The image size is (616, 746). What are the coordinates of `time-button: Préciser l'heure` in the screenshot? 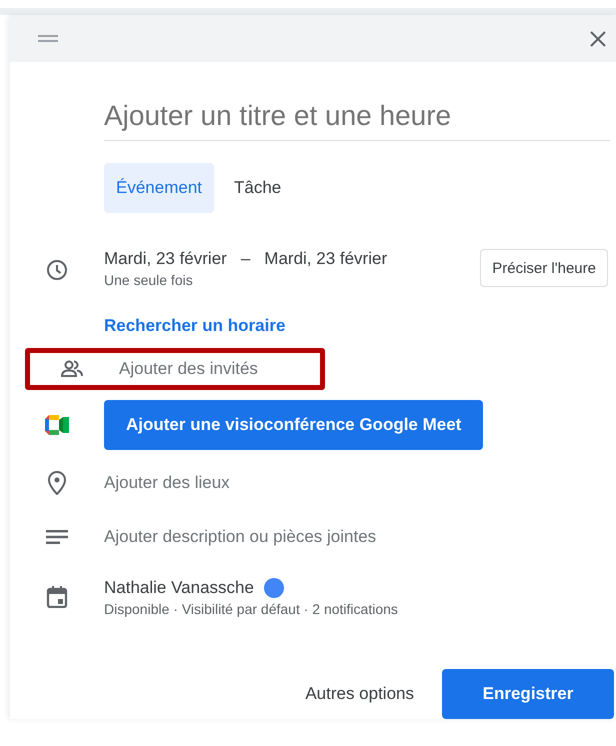 It's located at (544, 268).